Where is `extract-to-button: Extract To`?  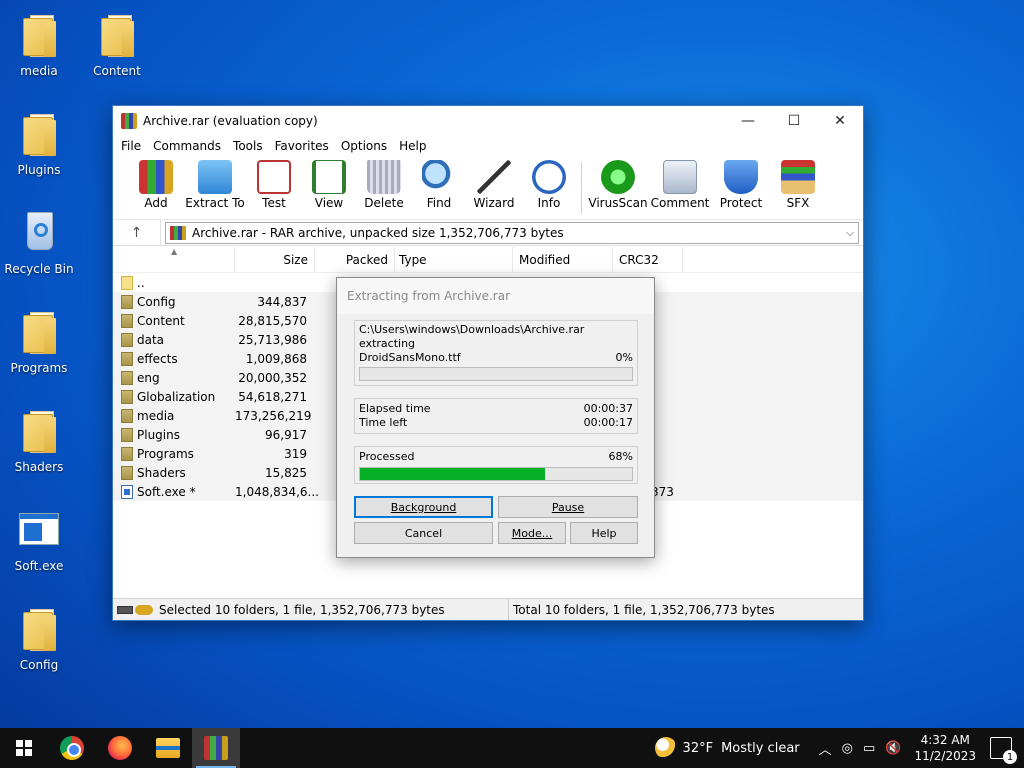 extract-to-button: Extract To is located at coordinates (215, 185).